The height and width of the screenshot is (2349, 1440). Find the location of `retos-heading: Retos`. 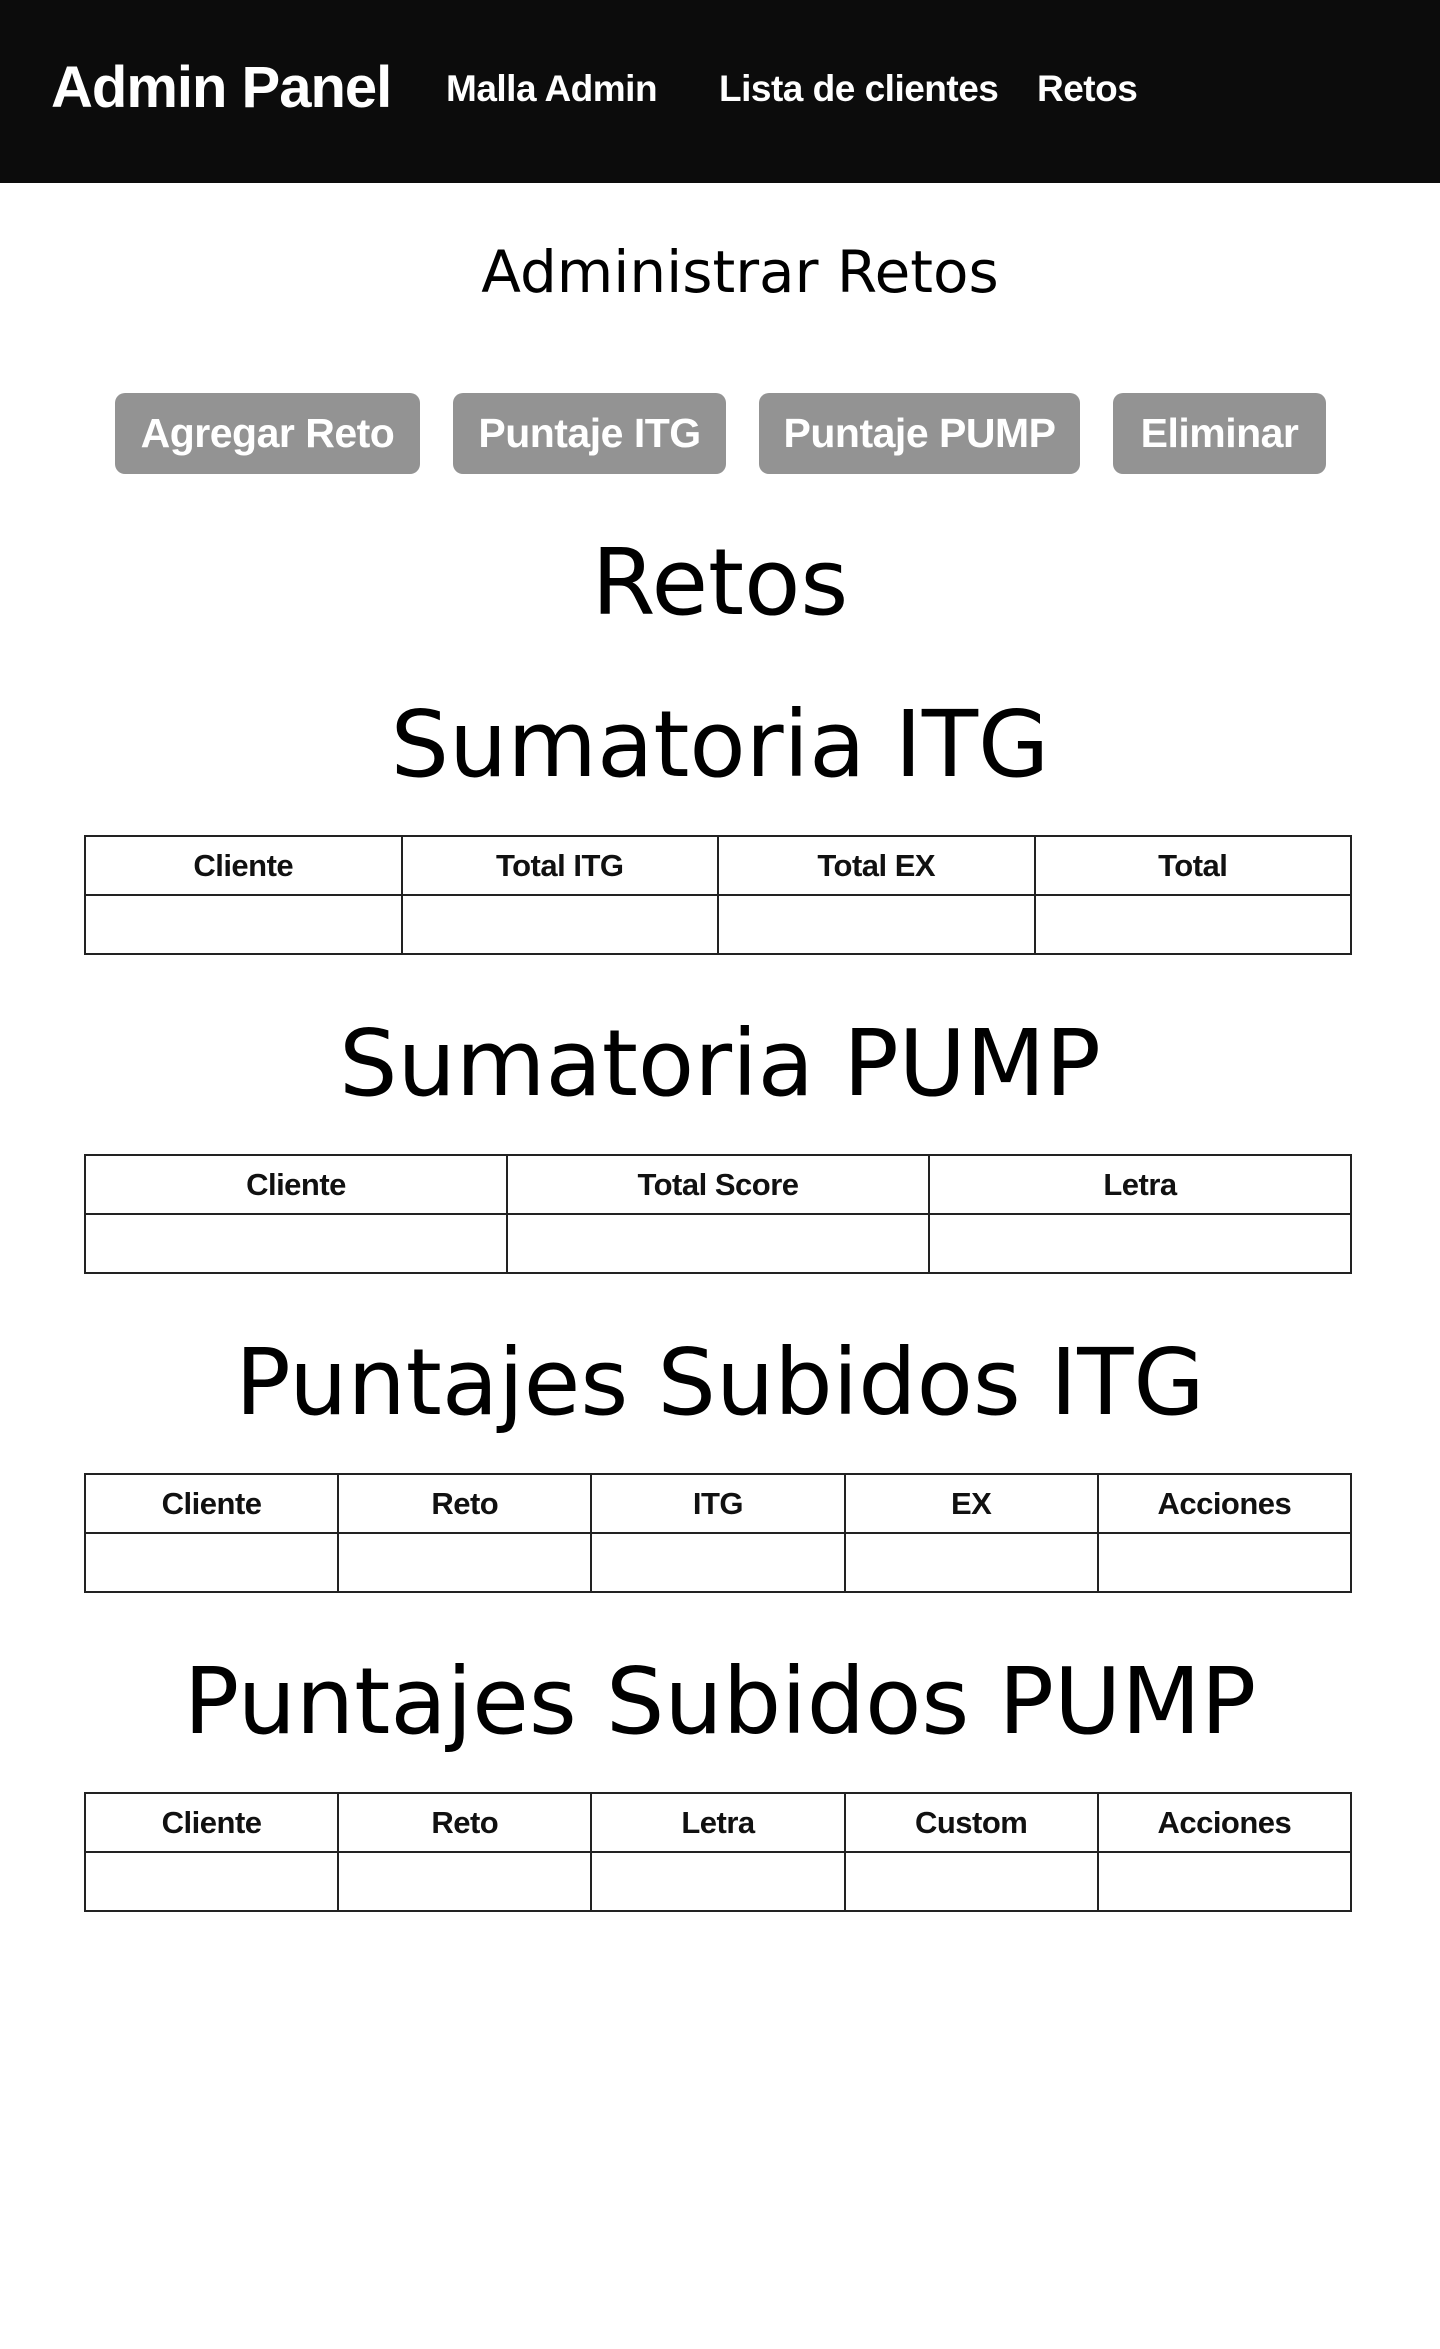

retos-heading: Retos is located at coordinates (720, 582).